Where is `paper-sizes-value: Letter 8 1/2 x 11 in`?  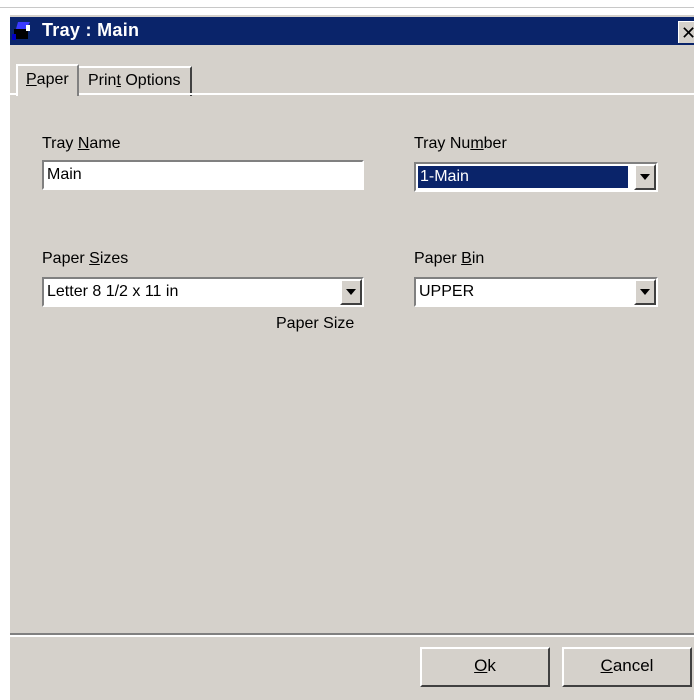
paper-sizes-value: Letter 8 1/2 x 11 in is located at coordinates (113, 291).